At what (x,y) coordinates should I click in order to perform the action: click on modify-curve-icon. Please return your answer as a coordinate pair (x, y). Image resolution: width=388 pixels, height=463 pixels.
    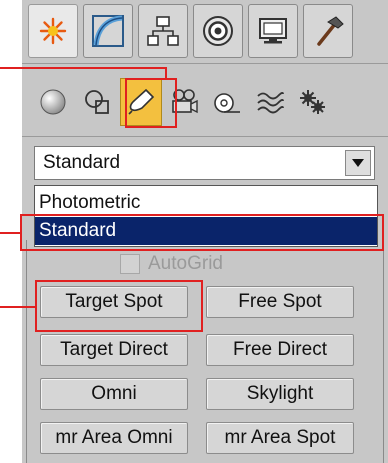
    Looking at the image, I should click on (108, 31).